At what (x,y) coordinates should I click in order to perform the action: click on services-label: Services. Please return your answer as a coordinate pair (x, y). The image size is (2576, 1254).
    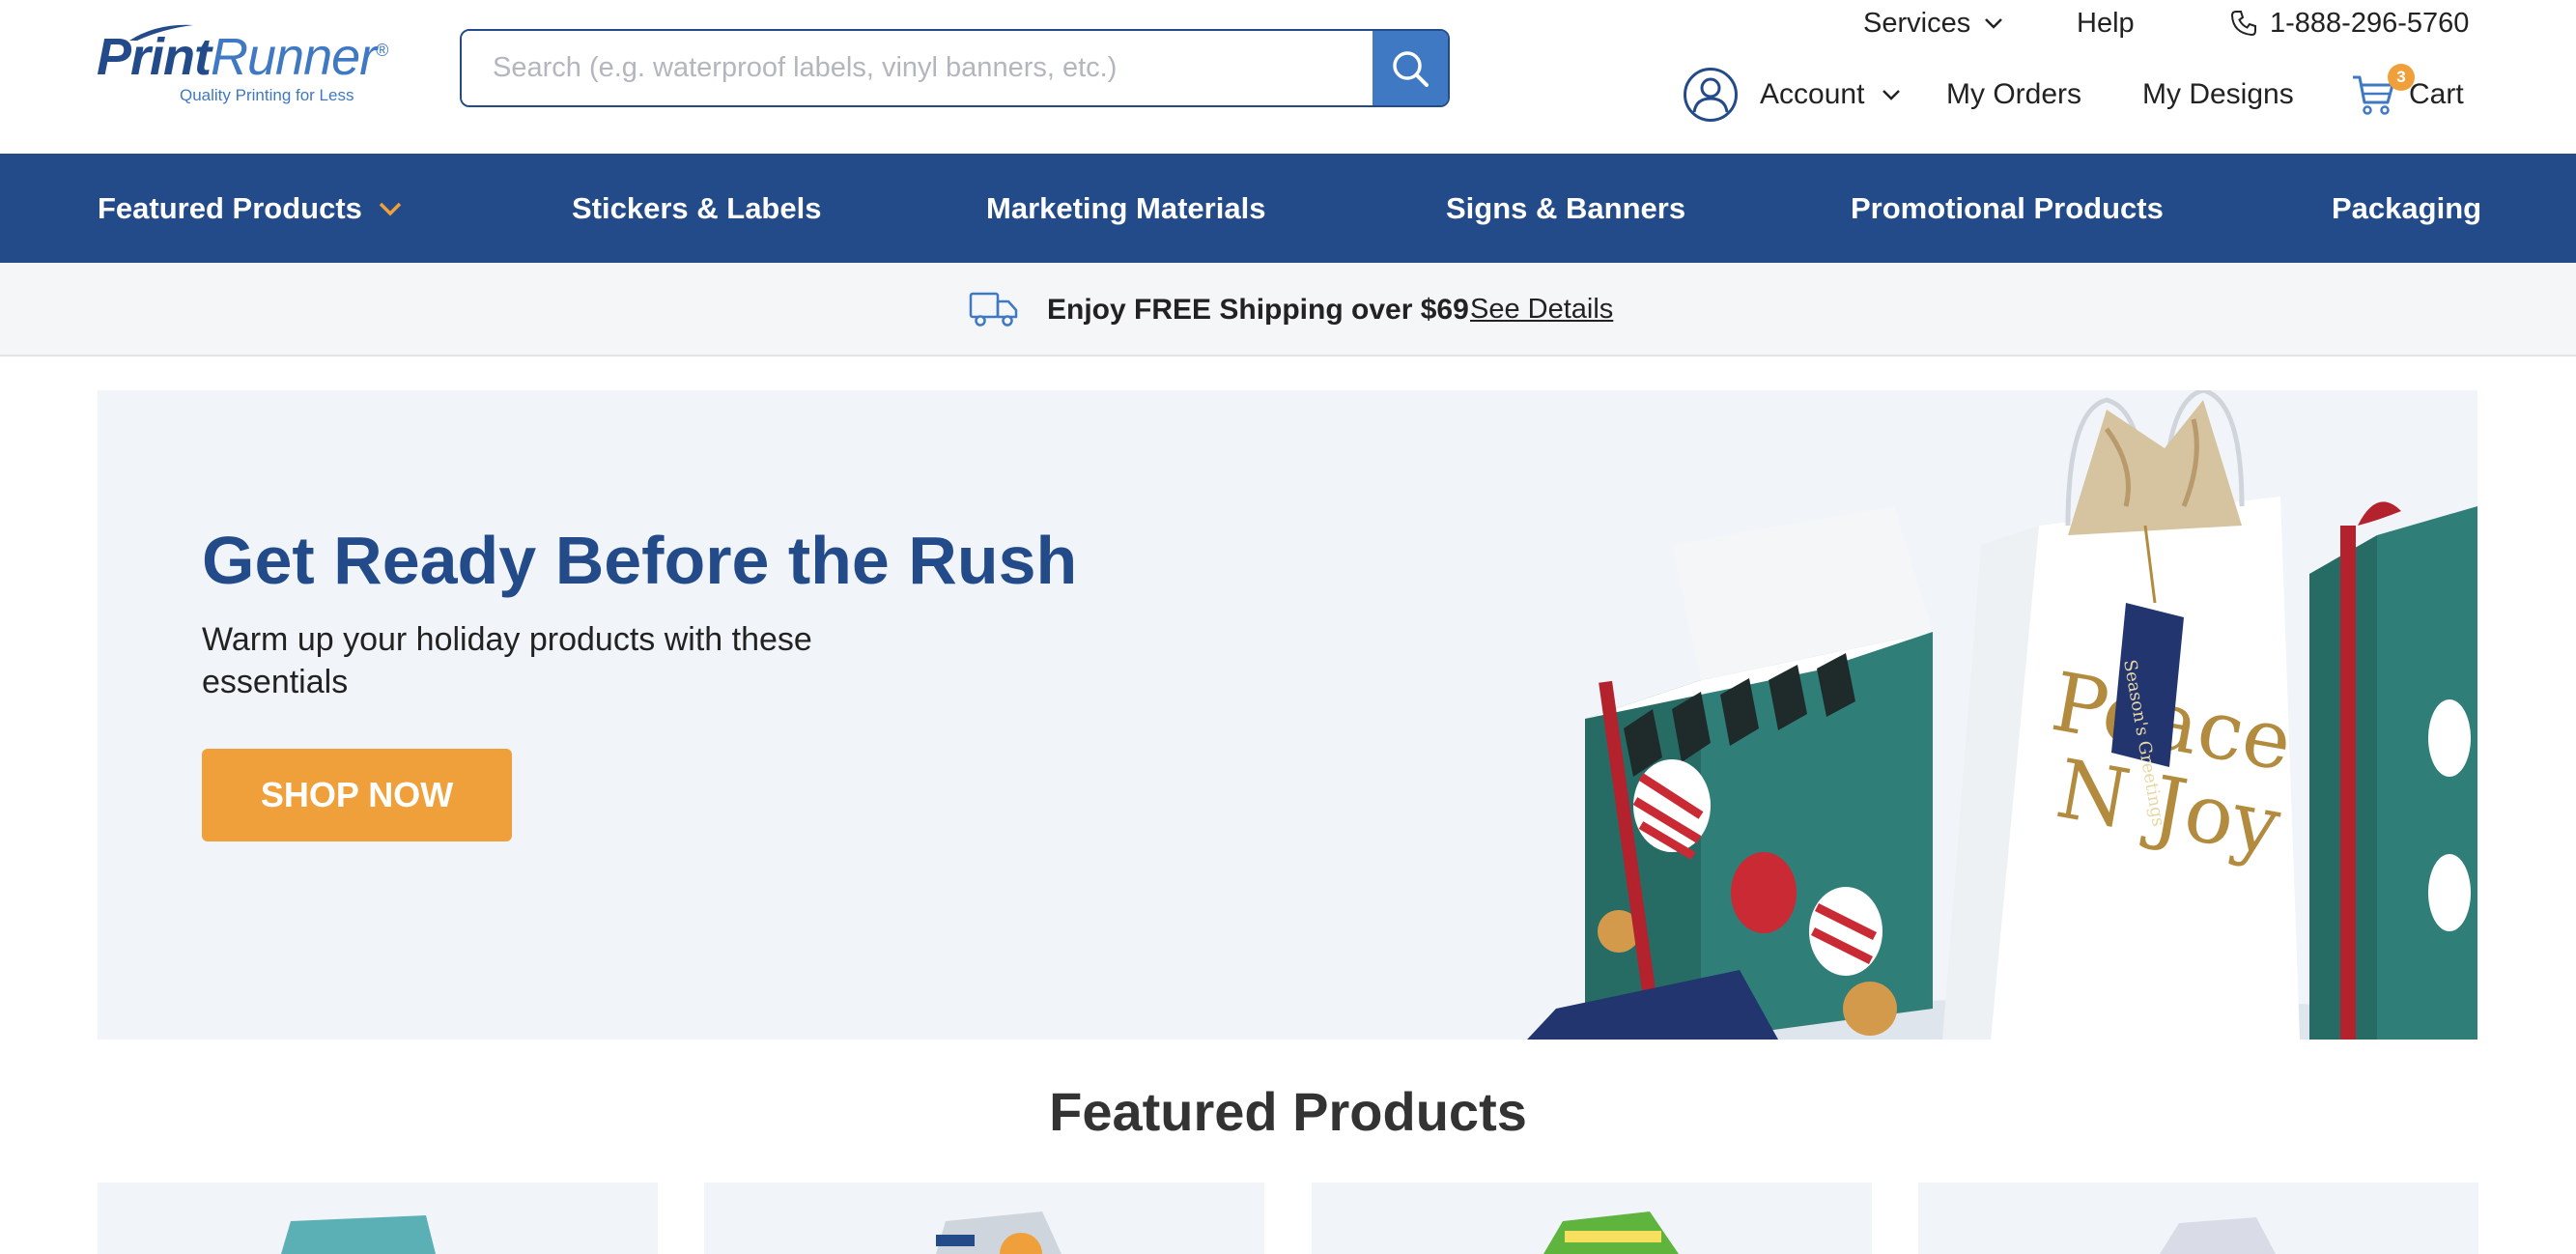
    Looking at the image, I should click on (1917, 23).